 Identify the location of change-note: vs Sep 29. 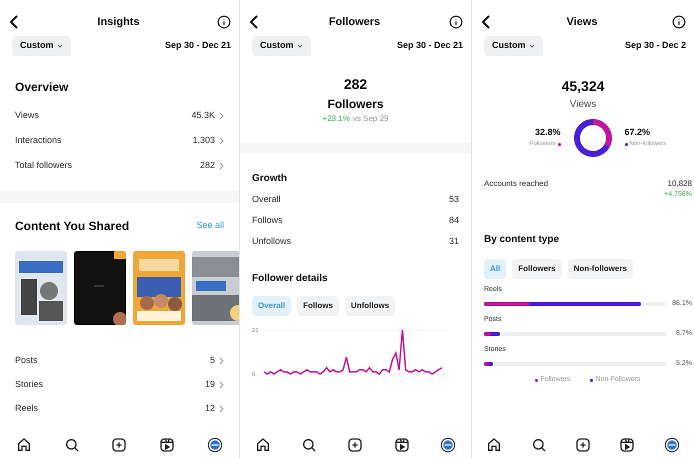
(370, 118).